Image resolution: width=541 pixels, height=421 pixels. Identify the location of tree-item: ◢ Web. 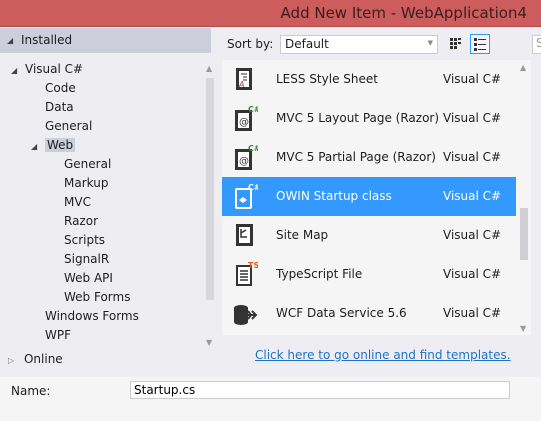
(53, 145).